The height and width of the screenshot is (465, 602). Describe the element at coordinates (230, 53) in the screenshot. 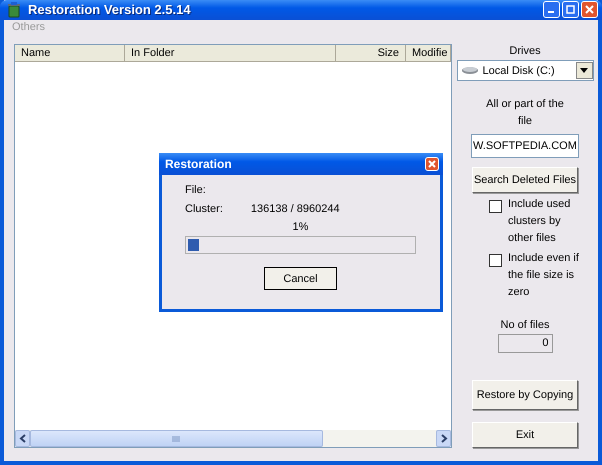

I see `column-header: In Folder` at that location.